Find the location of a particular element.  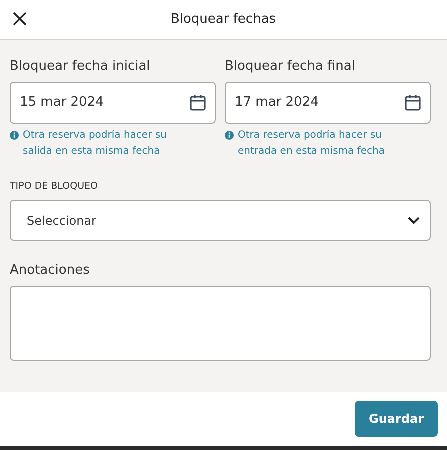

date-field: 15 mar 2024 is located at coordinates (113, 103).